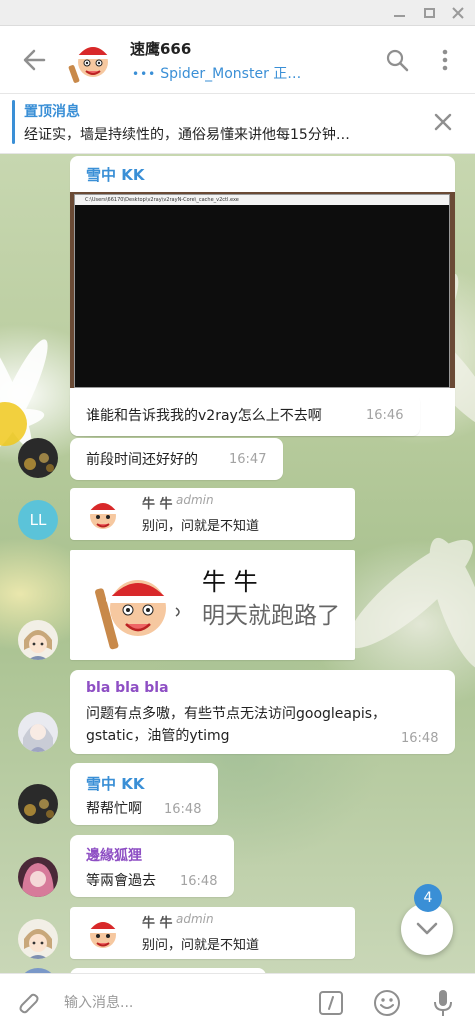 The height and width of the screenshot is (1030, 475). Describe the element at coordinates (237, 13) in the screenshot. I see `window-title-bar` at that location.